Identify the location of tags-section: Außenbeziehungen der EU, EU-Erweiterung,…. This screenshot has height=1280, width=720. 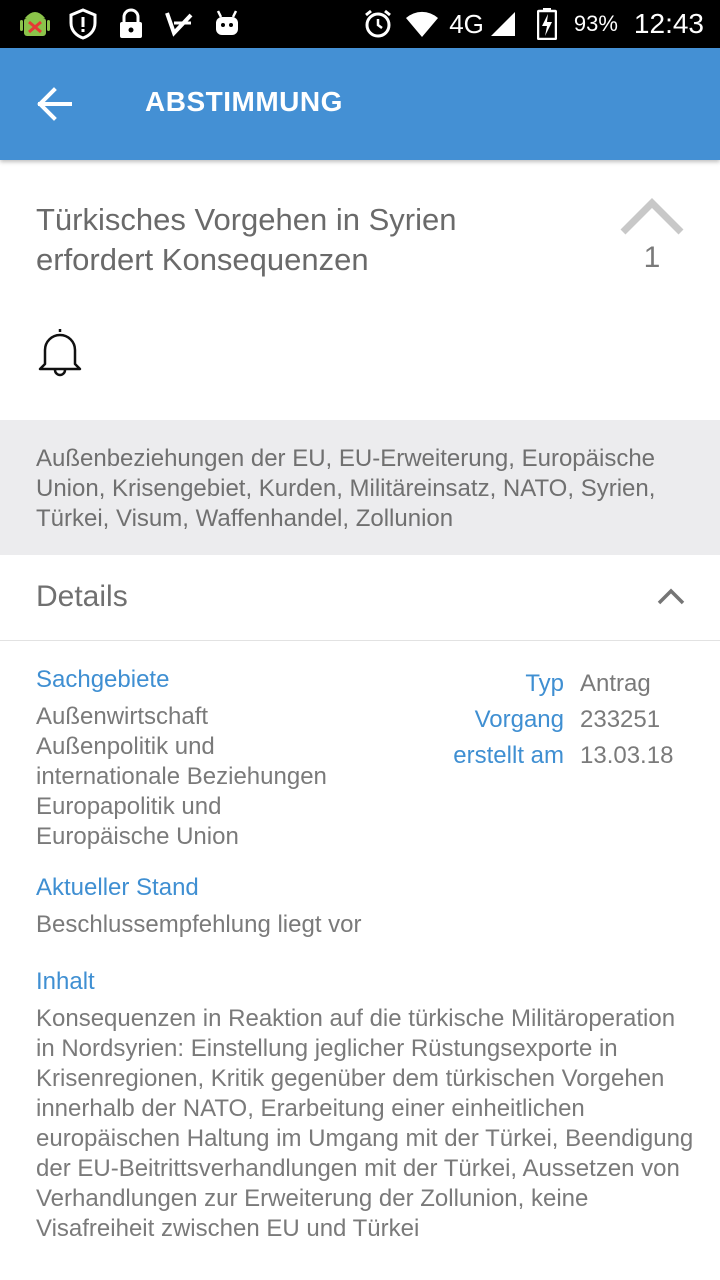
(360, 487).